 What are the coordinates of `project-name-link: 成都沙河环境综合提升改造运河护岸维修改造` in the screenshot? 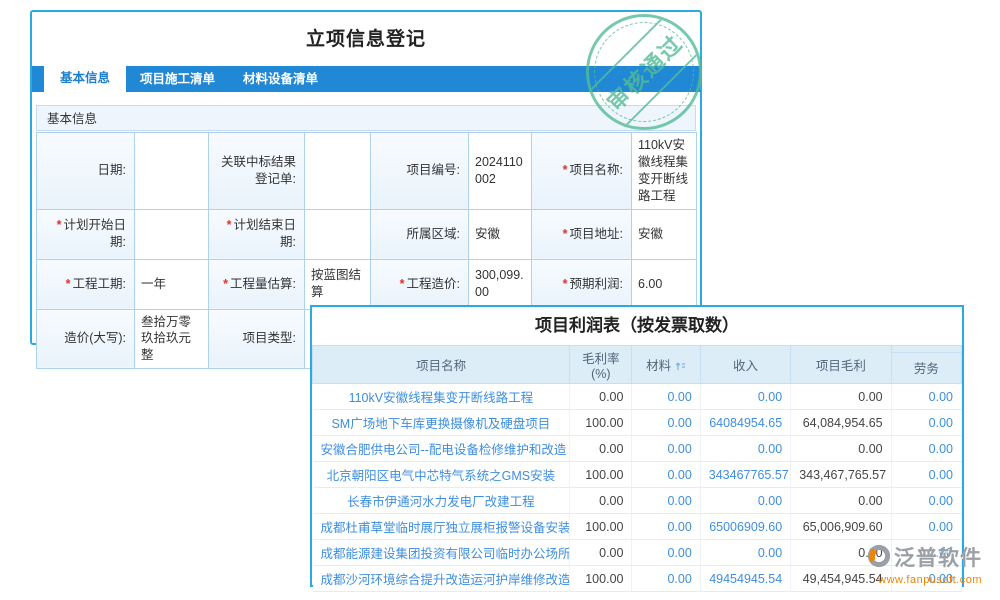 It's located at (441, 578).